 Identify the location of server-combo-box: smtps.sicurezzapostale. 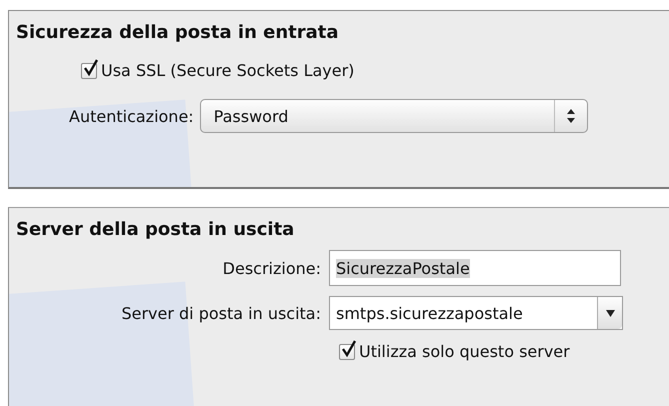
(476, 313).